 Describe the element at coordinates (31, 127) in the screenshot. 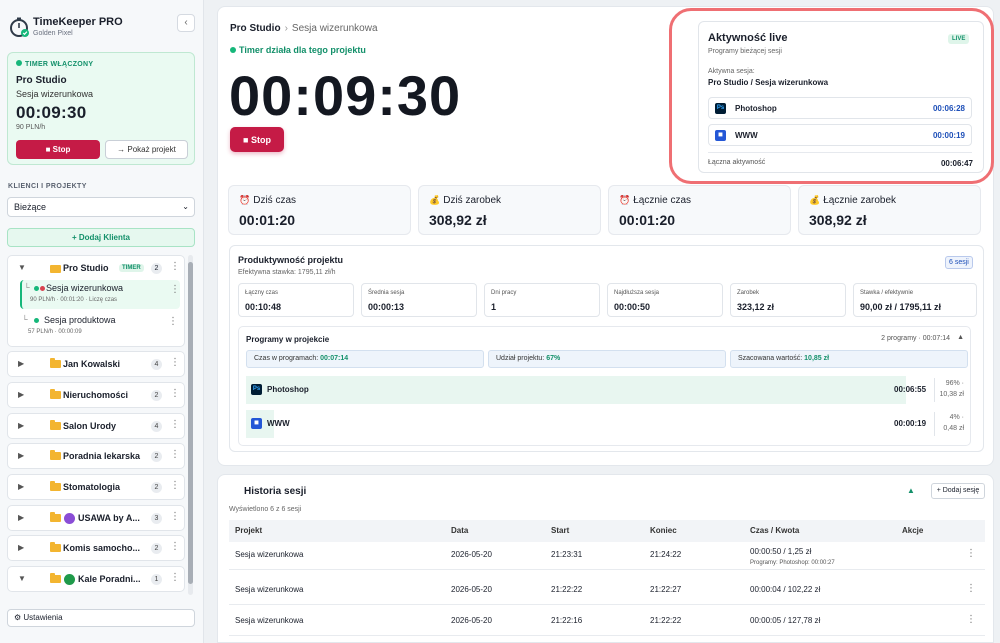

I see `timer-rate: 90 PLN/h` at that location.